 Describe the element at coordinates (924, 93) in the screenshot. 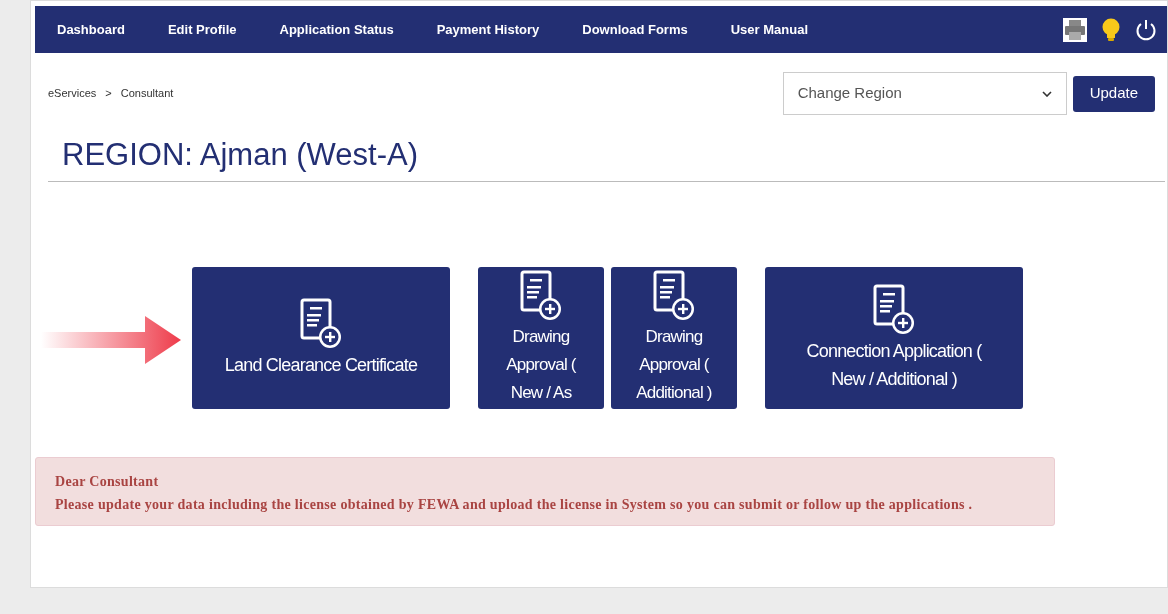

I see `region-select: Change Region` at that location.